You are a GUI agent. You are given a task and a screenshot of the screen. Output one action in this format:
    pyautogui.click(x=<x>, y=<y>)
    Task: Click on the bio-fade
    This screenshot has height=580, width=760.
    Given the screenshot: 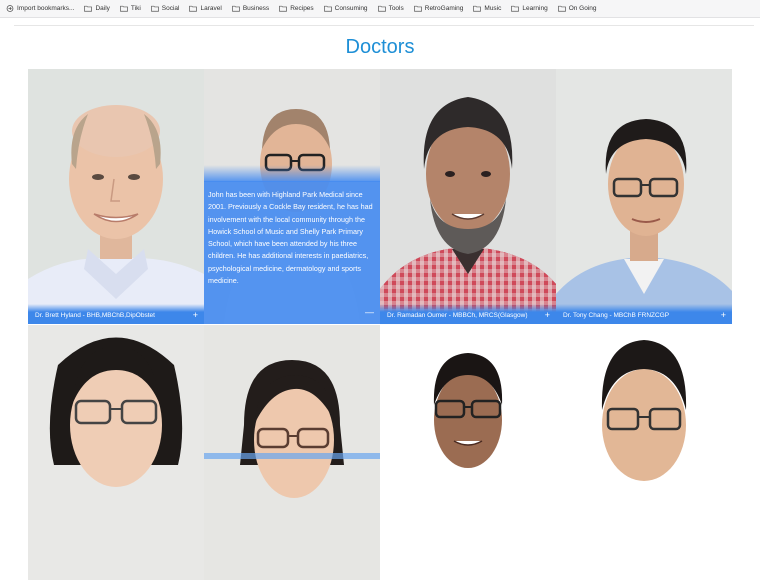 What is the action you would take?
    pyautogui.click(x=292, y=173)
    